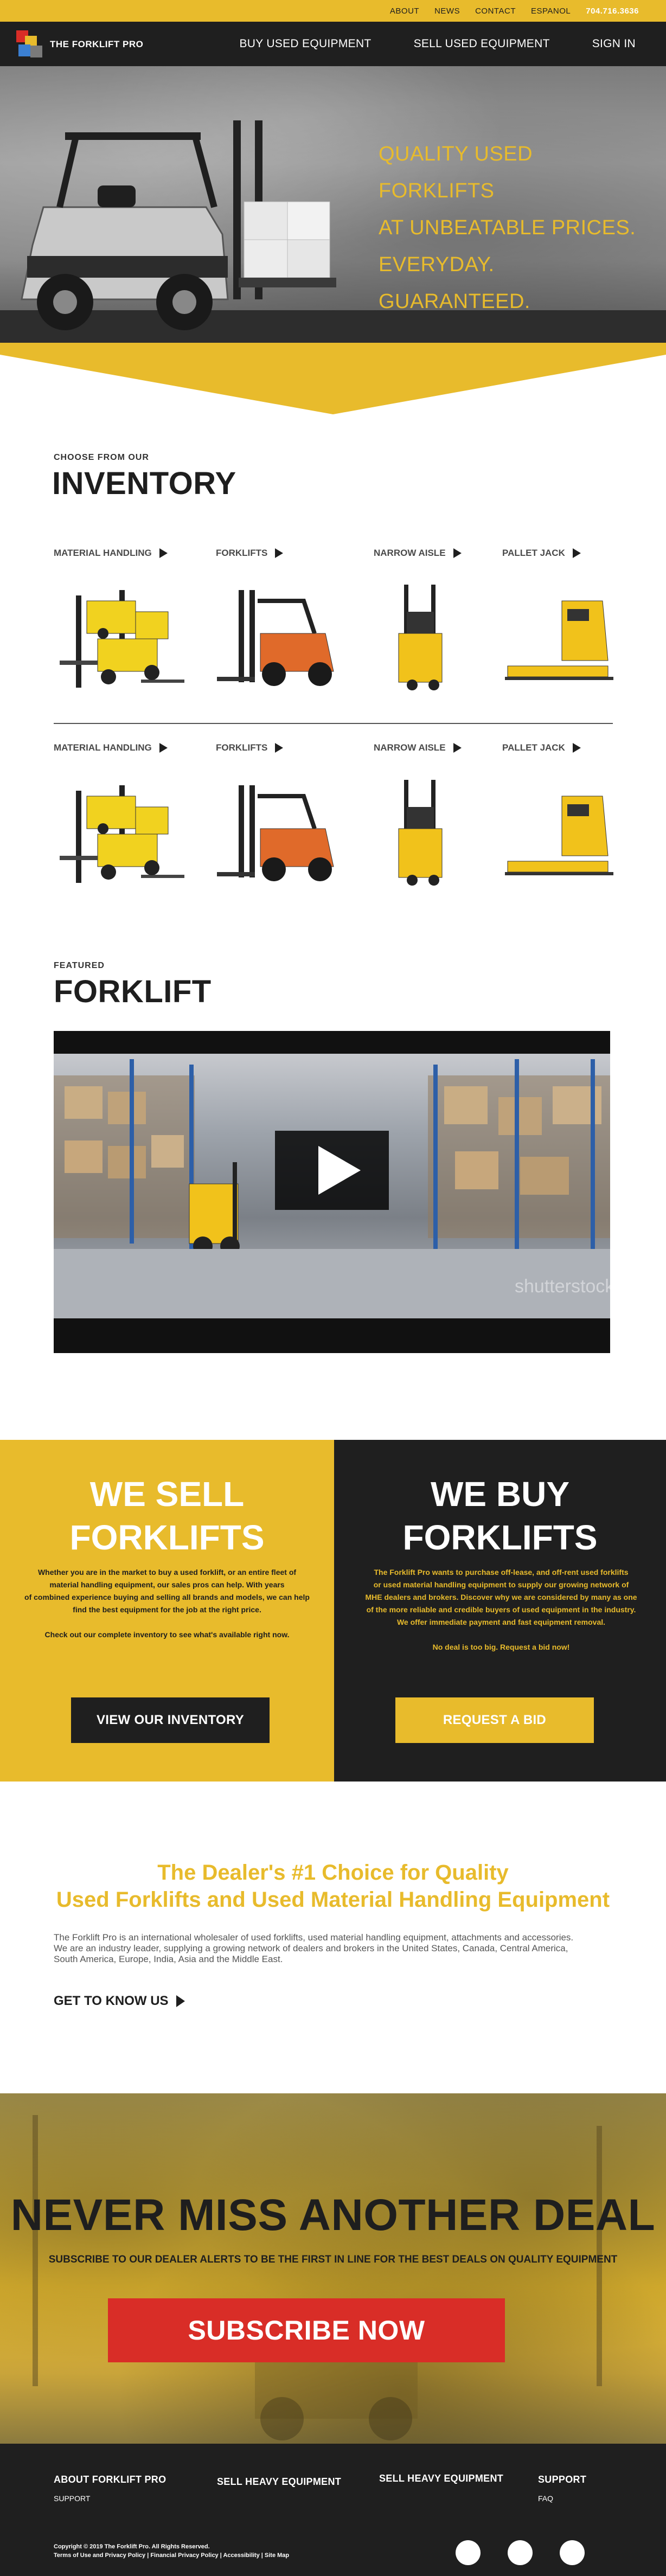 This screenshot has width=666, height=2576. What do you see at coordinates (120, 2001) in the screenshot?
I see `get-to-know-us-link: GET TO KNOW US` at bounding box center [120, 2001].